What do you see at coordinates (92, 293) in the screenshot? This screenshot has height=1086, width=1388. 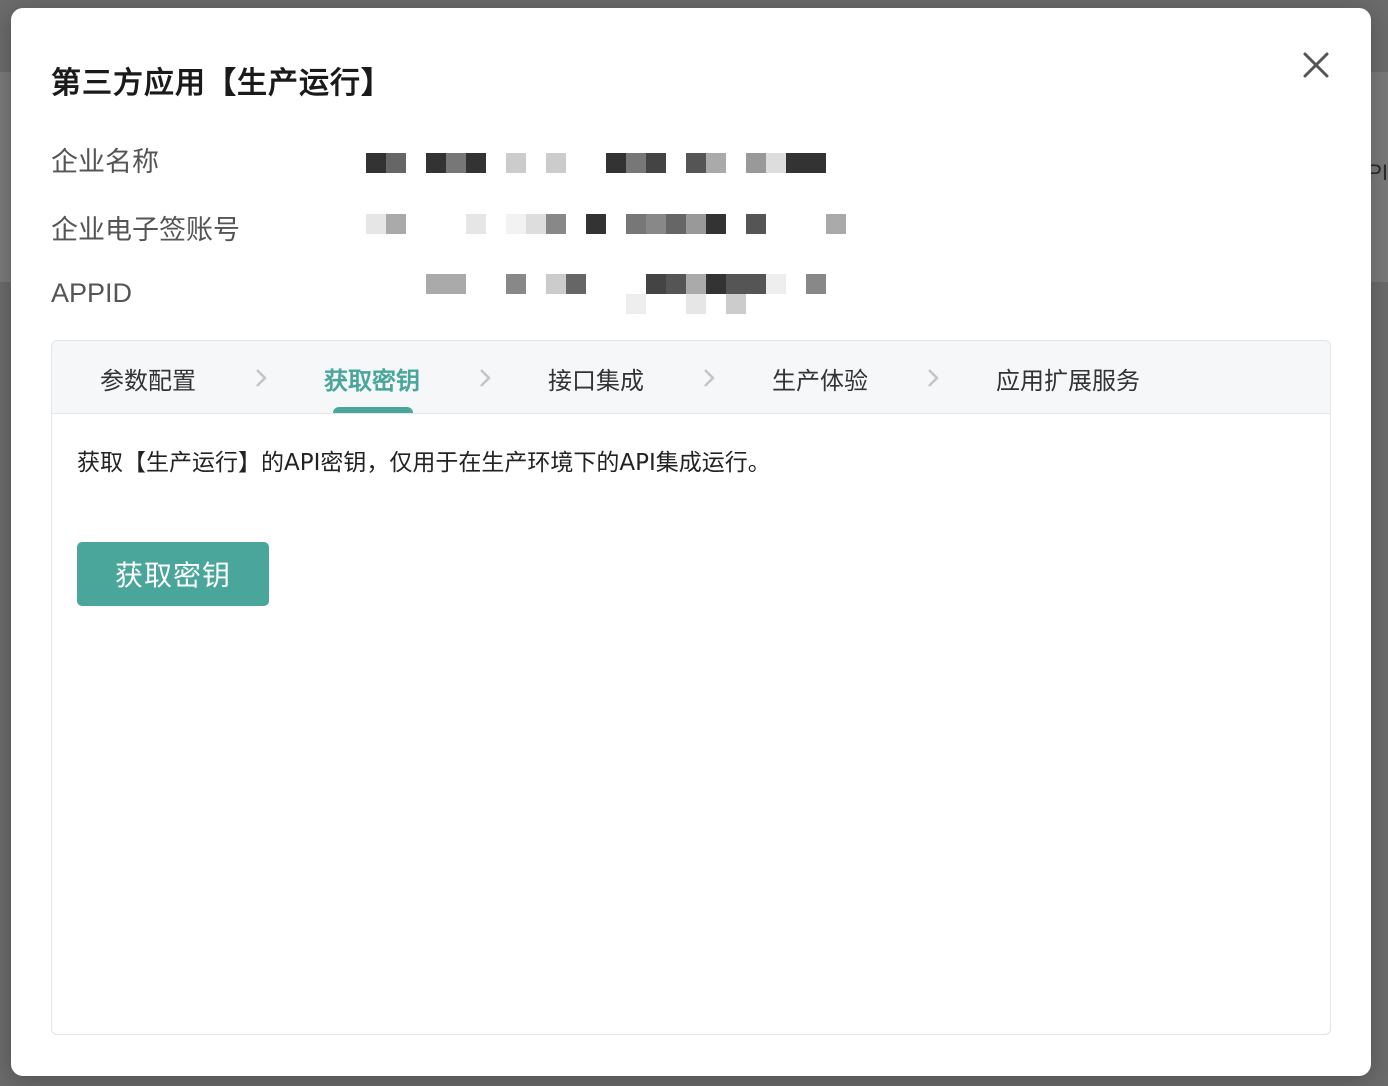 I see `appid-label: APPID` at bounding box center [92, 293].